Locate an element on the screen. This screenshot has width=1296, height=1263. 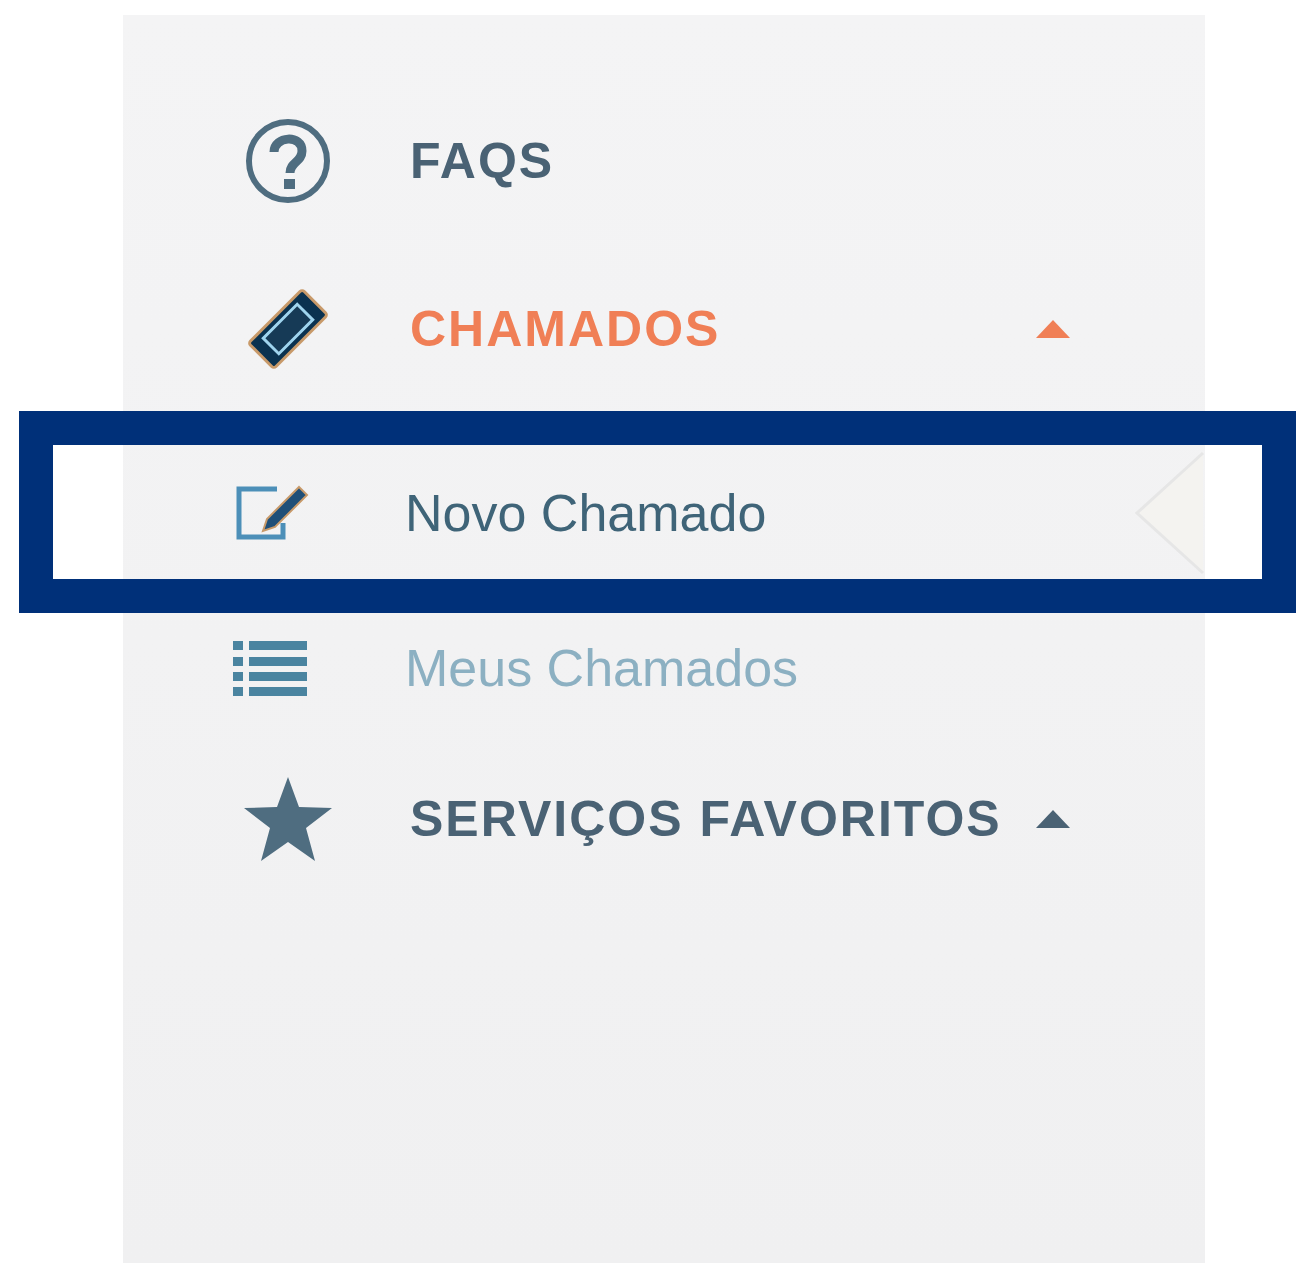
star-icon is located at coordinates (288, 819).